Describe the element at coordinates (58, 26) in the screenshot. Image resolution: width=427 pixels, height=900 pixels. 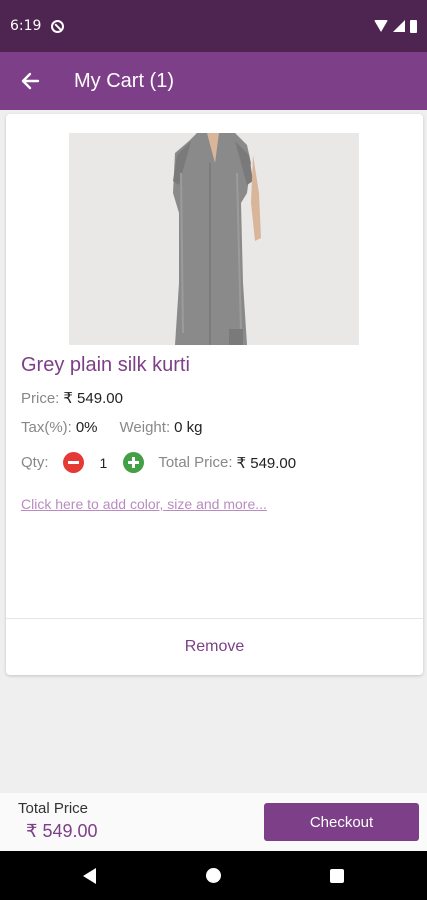
I see `dnd-icon` at that location.